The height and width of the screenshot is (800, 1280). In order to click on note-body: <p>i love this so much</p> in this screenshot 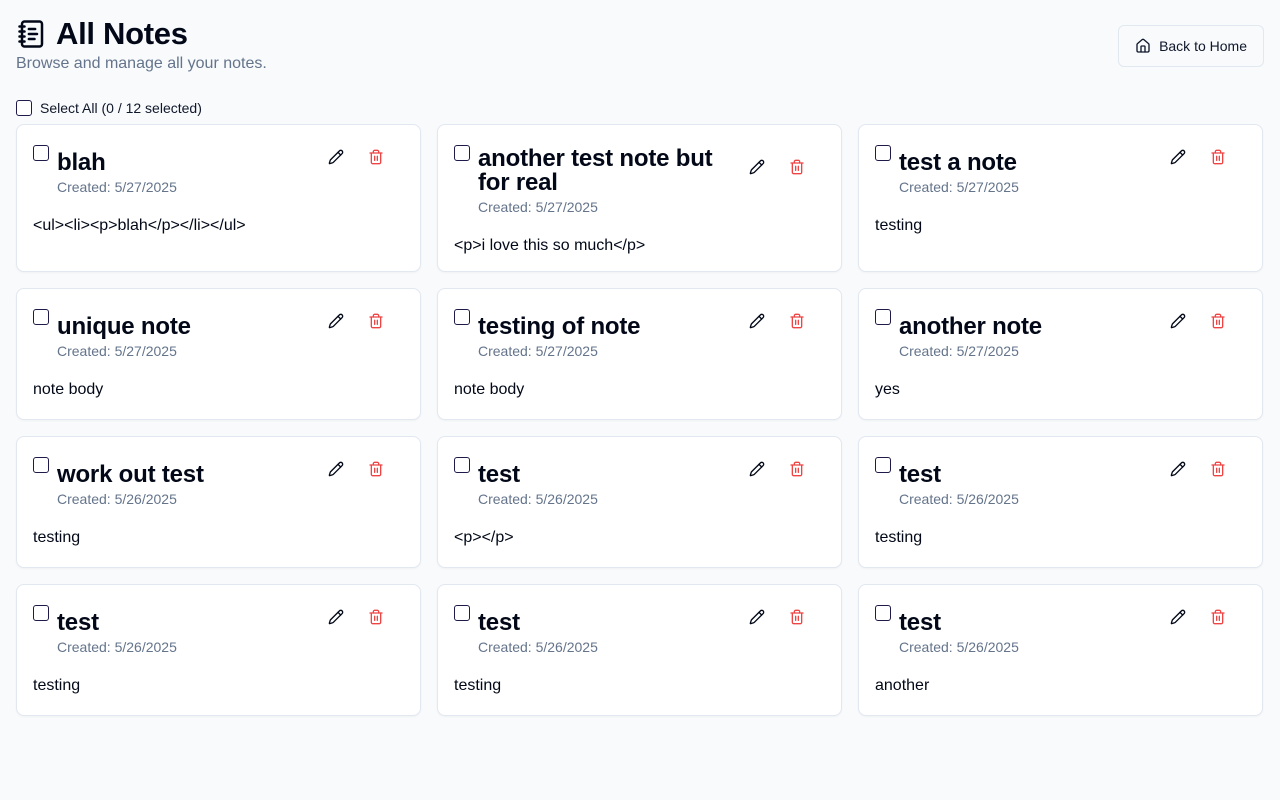, I will do `click(550, 245)`.